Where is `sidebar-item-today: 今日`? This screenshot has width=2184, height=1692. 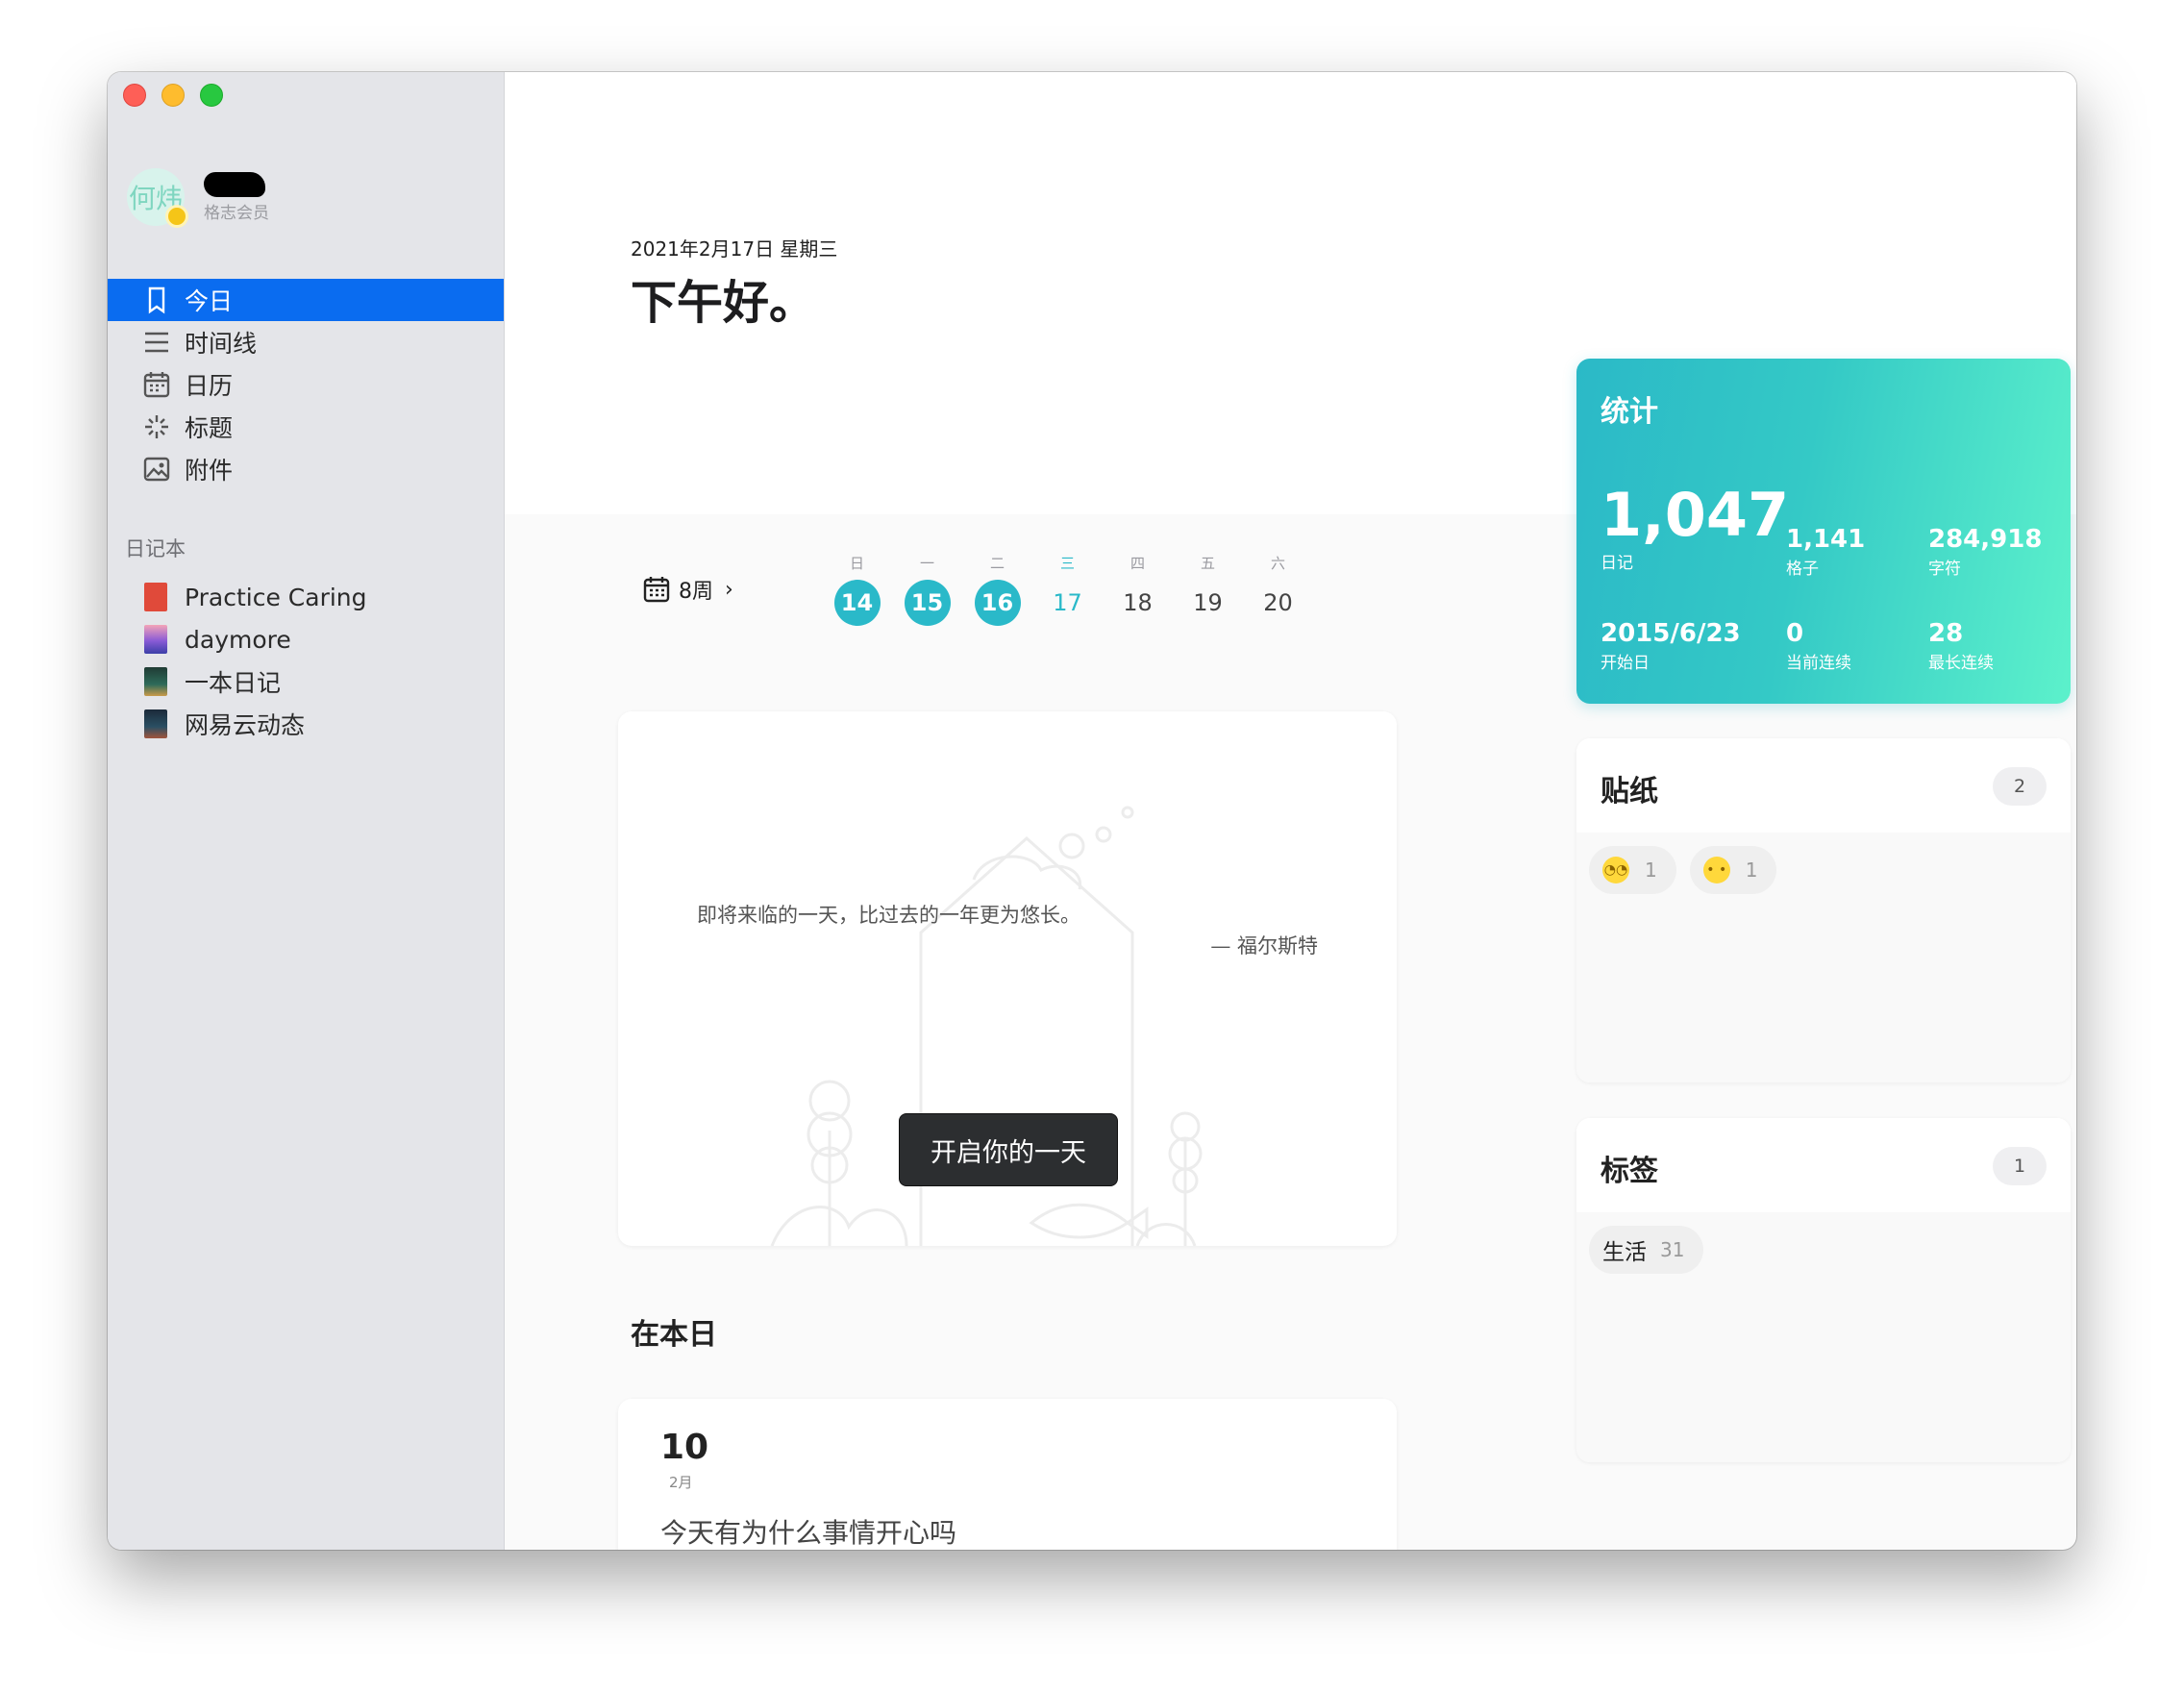 sidebar-item-today: 今日 is located at coordinates (306, 300).